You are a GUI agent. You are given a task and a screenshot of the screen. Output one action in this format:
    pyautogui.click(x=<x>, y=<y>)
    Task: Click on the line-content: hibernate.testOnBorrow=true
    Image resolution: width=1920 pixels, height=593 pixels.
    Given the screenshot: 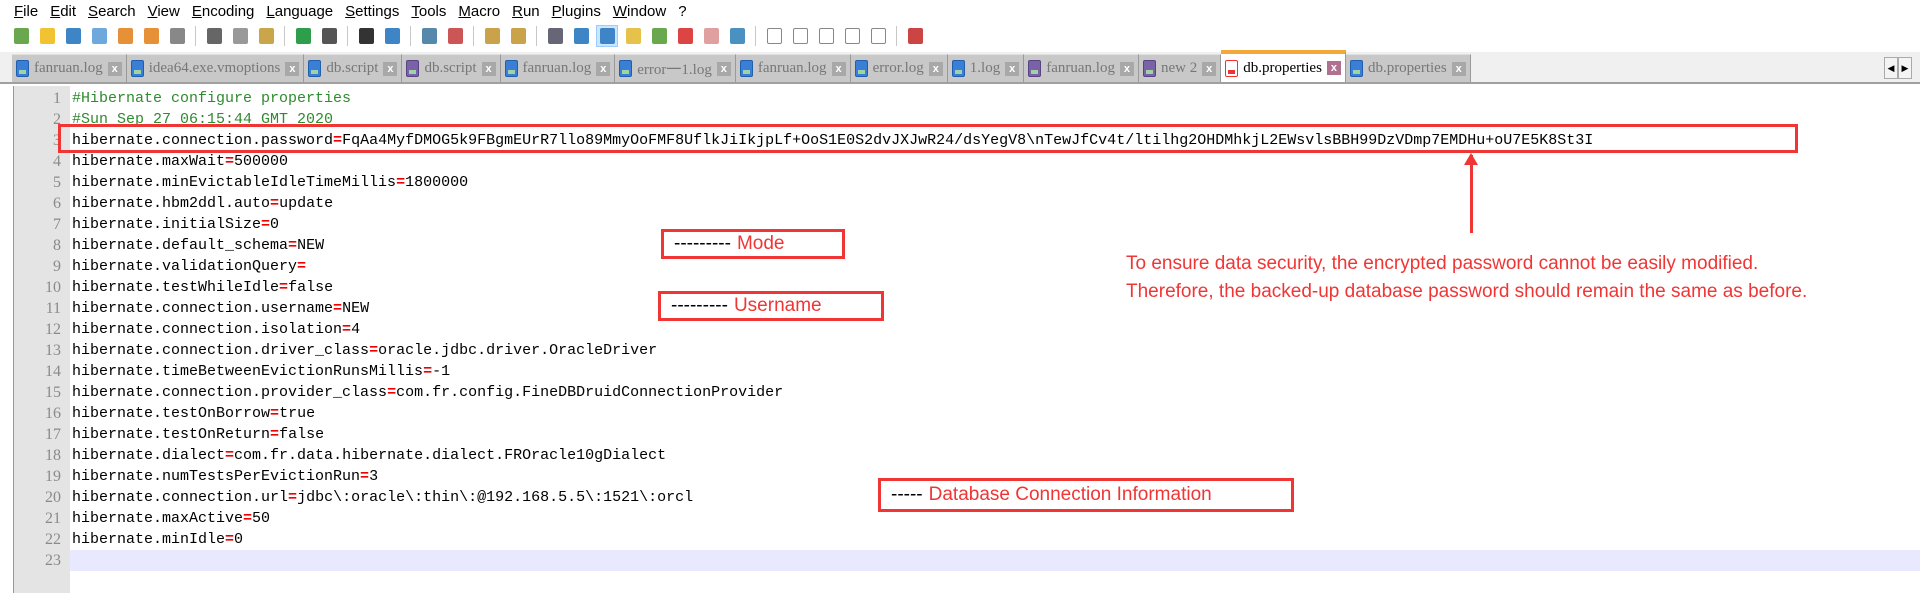 What is the action you would take?
    pyautogui.click(x=192, y=413)
    